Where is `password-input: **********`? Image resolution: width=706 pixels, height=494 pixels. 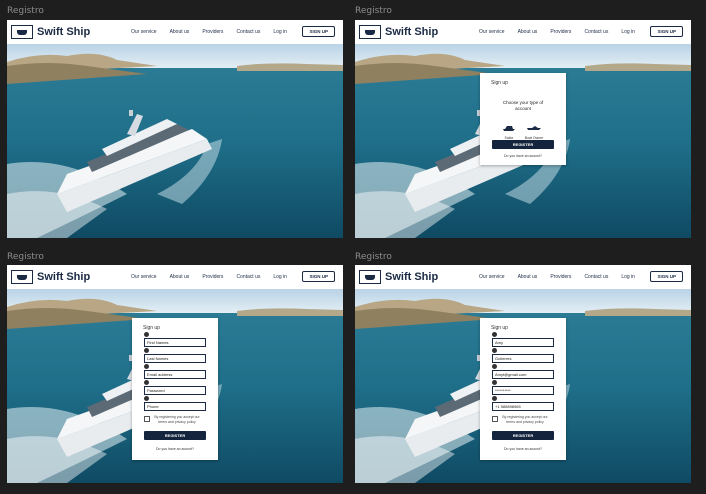
password-input: ********** is located at coordinates (523, 390).